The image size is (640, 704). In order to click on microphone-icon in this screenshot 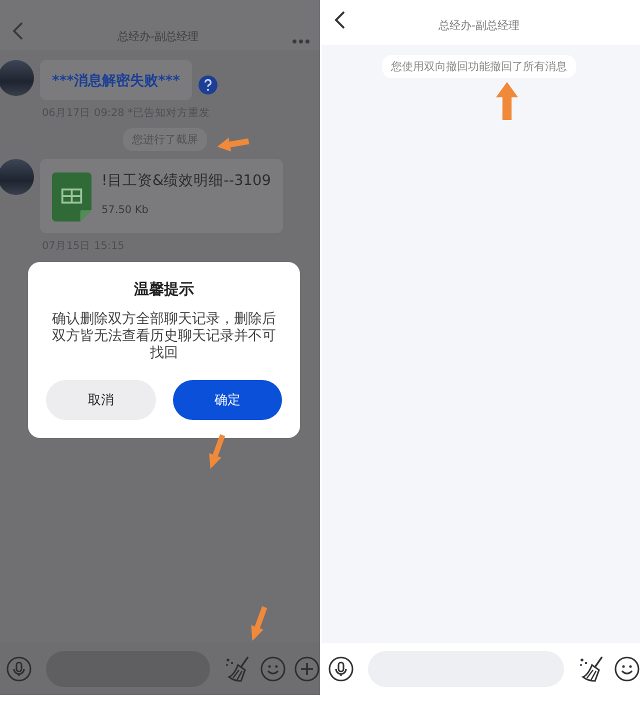, I will do `click(341, 669)`.